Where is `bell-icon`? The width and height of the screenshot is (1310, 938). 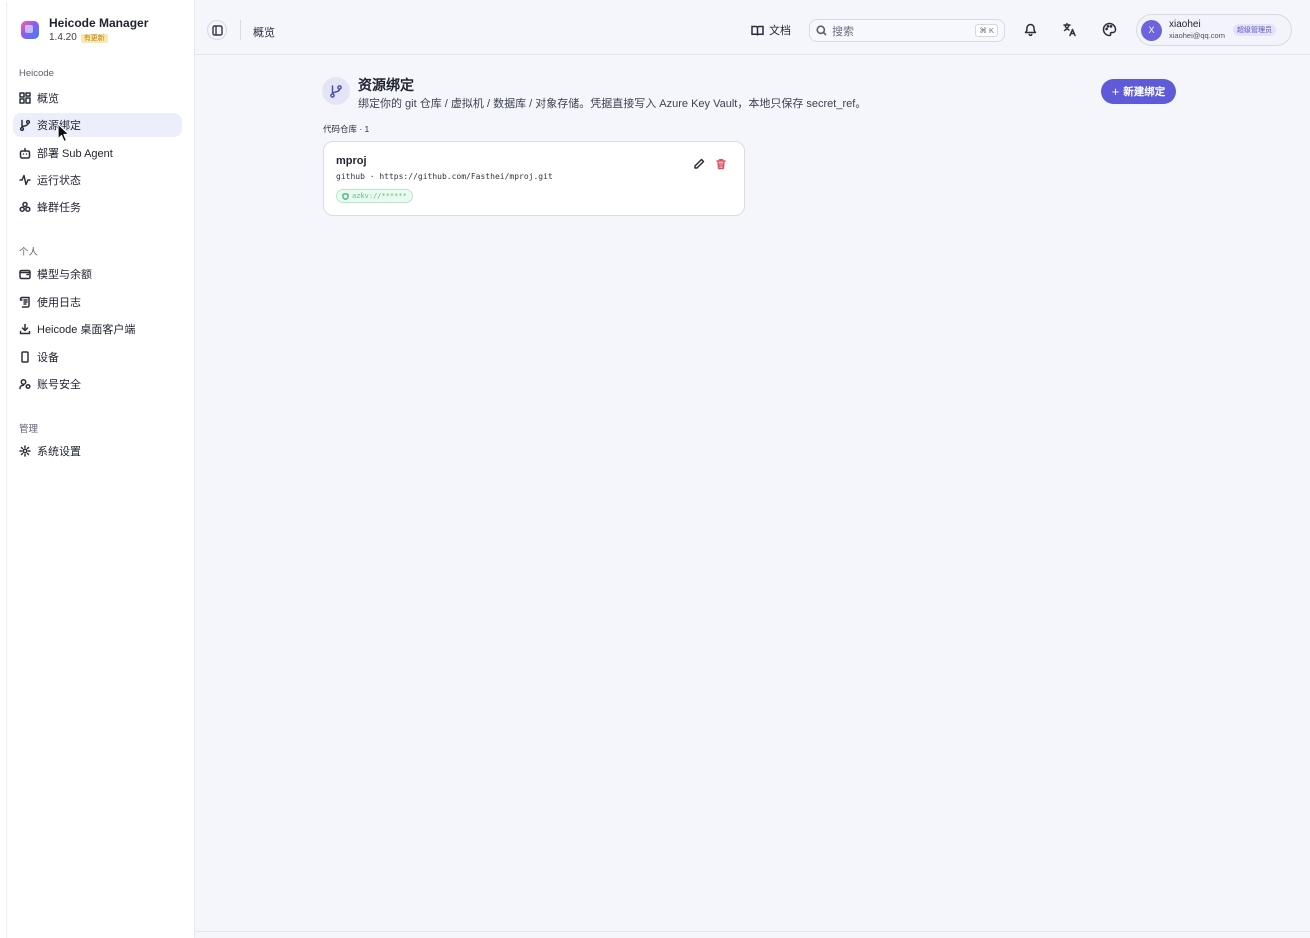
bell-icon is located at coordinates (1030, 29).